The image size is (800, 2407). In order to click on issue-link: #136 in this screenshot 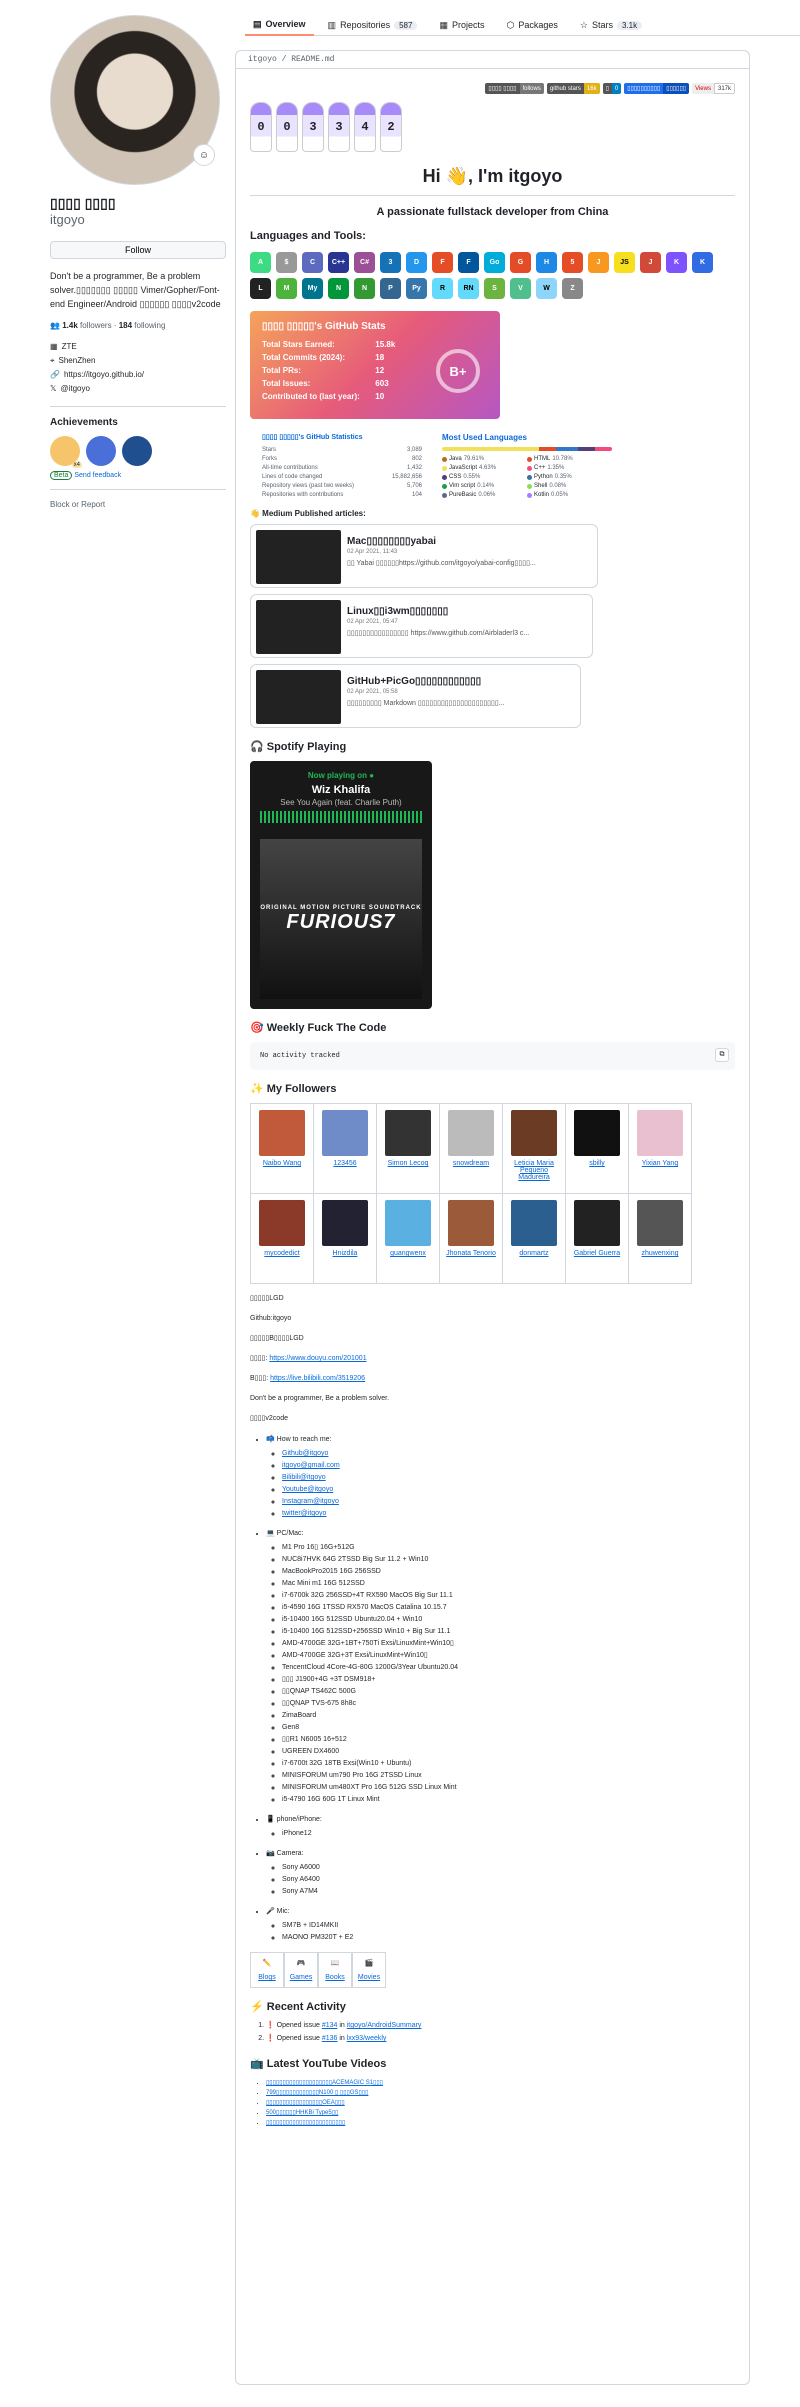, I will do `click(330, 2038)`.